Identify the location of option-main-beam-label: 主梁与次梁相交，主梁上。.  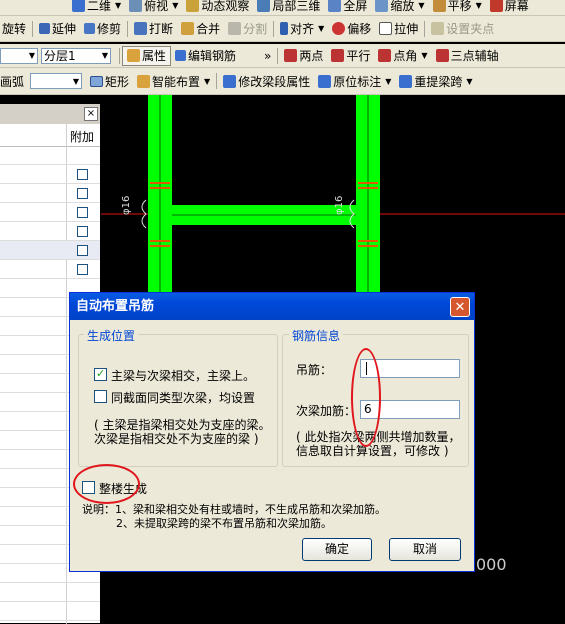
(183, 376).